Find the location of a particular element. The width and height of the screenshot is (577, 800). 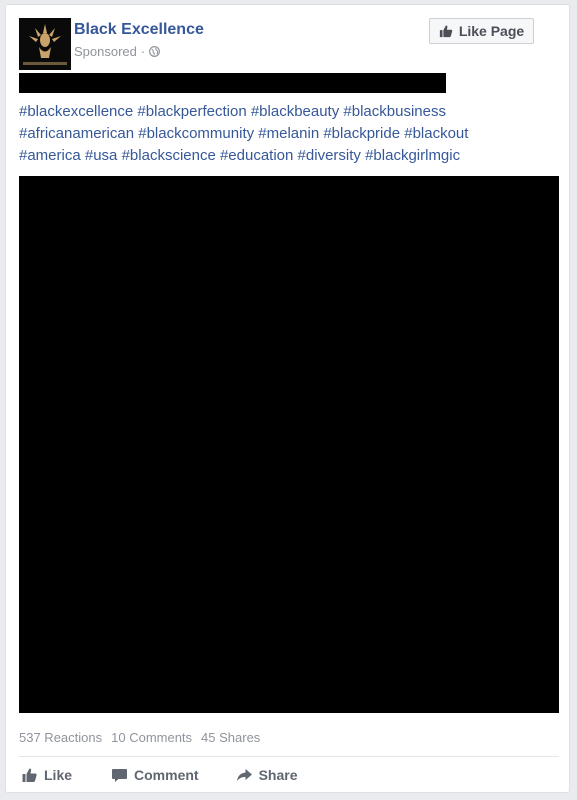

like-label: Like is located at coordinates (58, 775).